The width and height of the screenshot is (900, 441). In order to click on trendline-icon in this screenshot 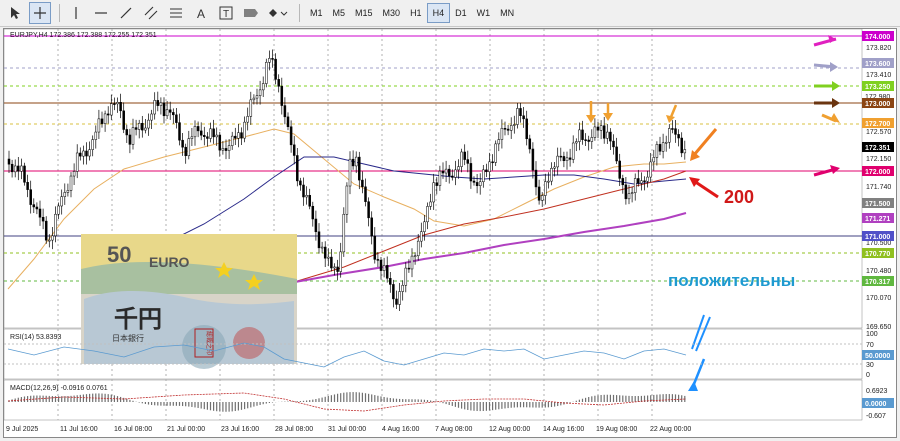, I will do `click(126, 13)`.